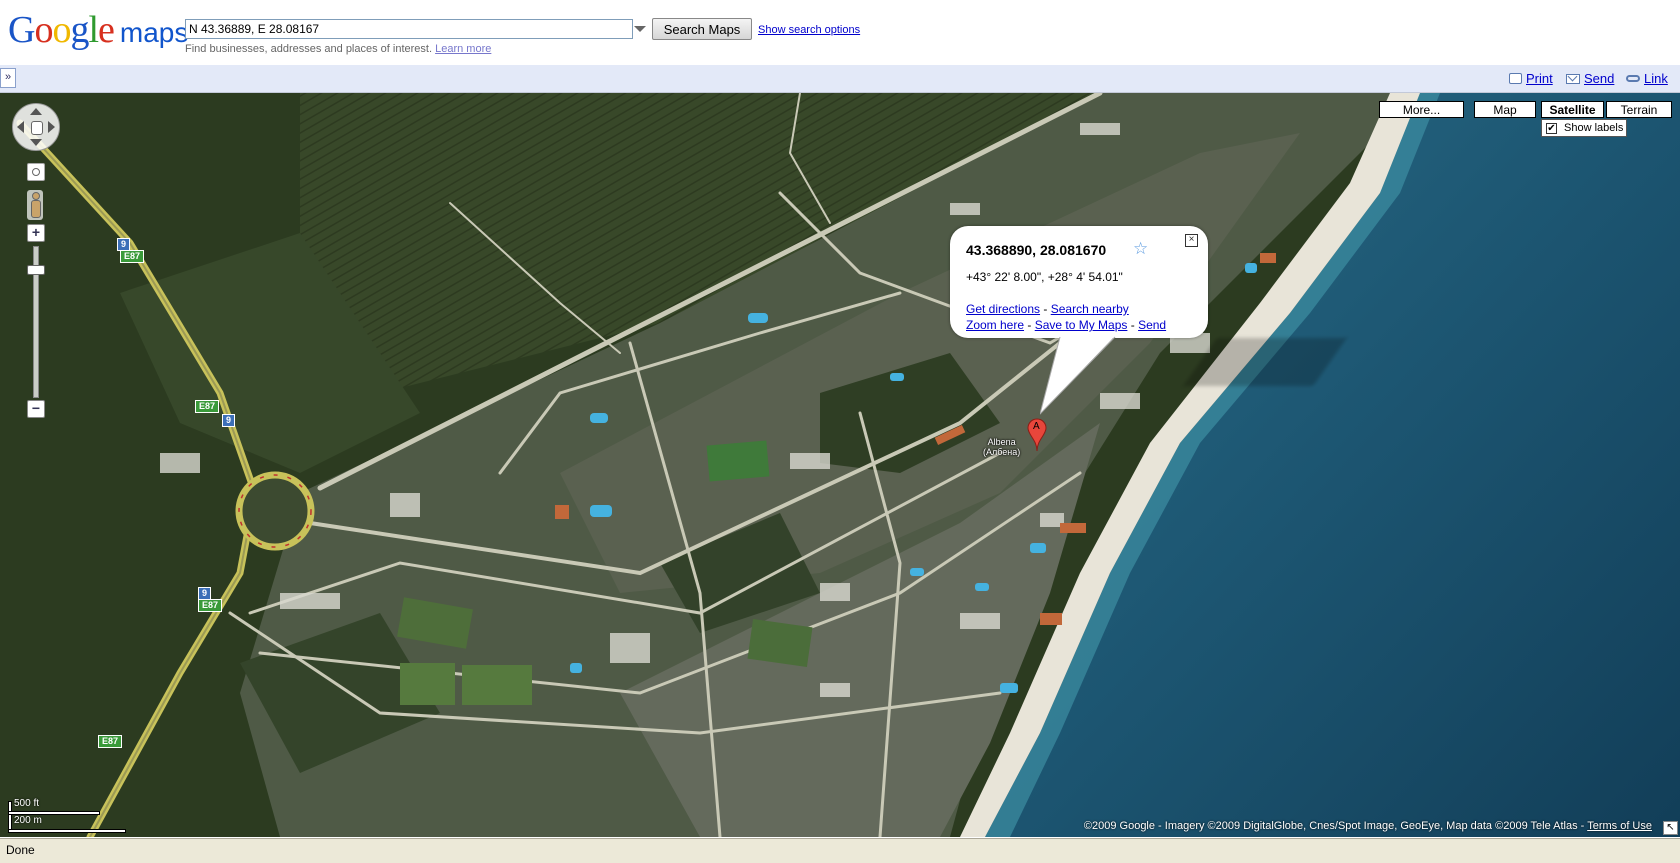  I want to click on learn-more-link: Learn more, so click(463, 49).